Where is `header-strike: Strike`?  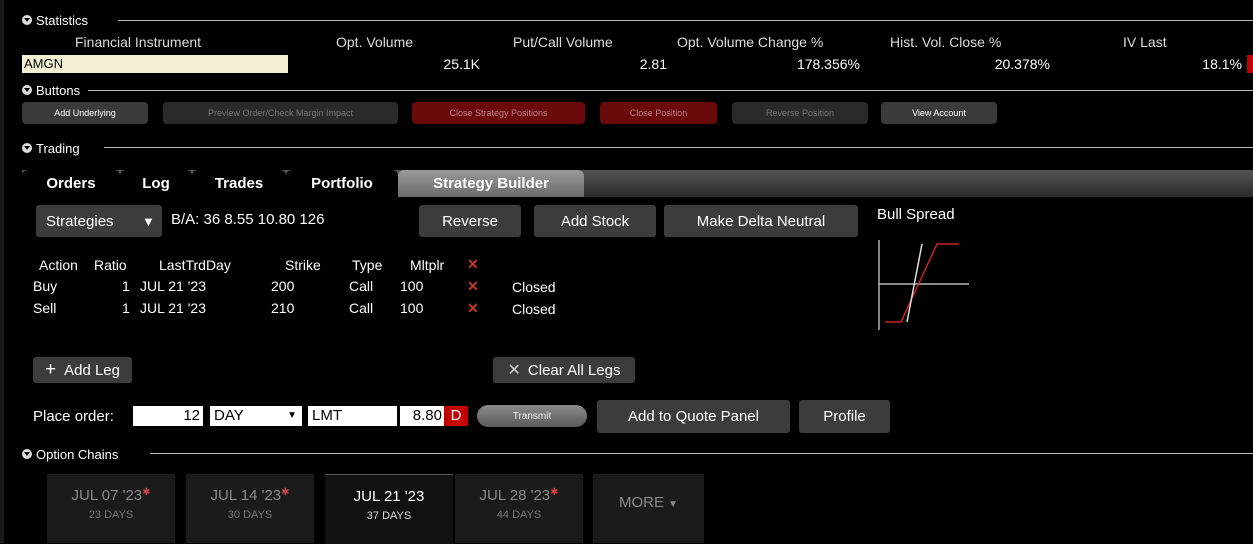 header-strike: Strike is located at coordinates (303, 265).